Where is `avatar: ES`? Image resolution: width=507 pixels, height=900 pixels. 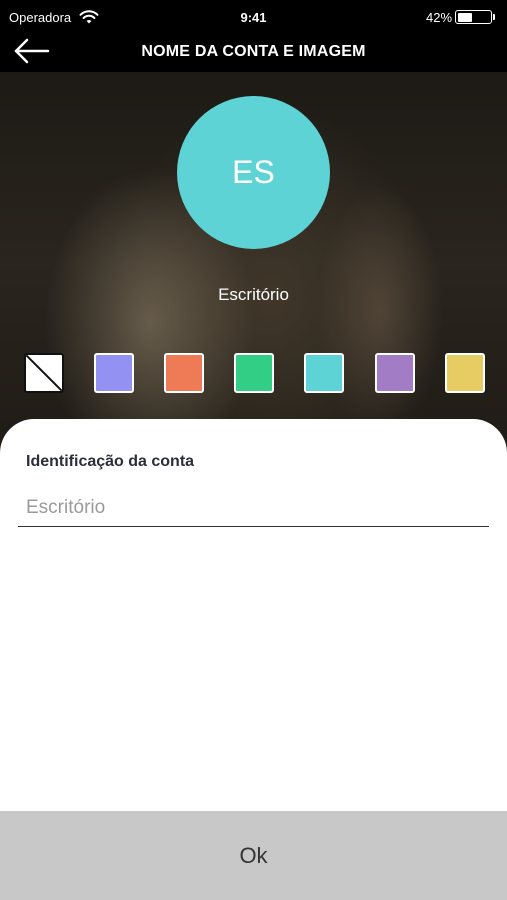
avatar: ES is located at coordinates (253, 172).